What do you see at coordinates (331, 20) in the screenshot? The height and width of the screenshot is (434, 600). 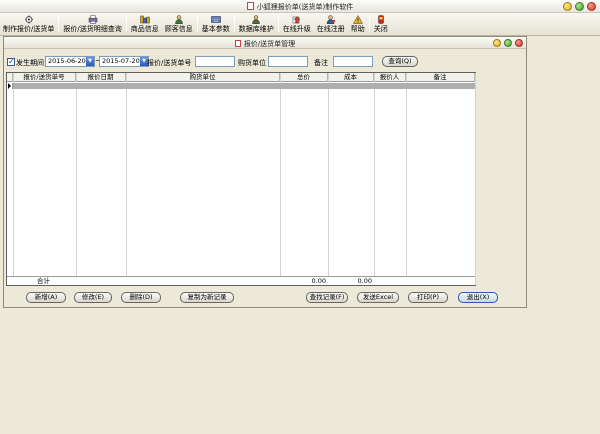 I see `register-person-icon` at bounding box center [331, 20].